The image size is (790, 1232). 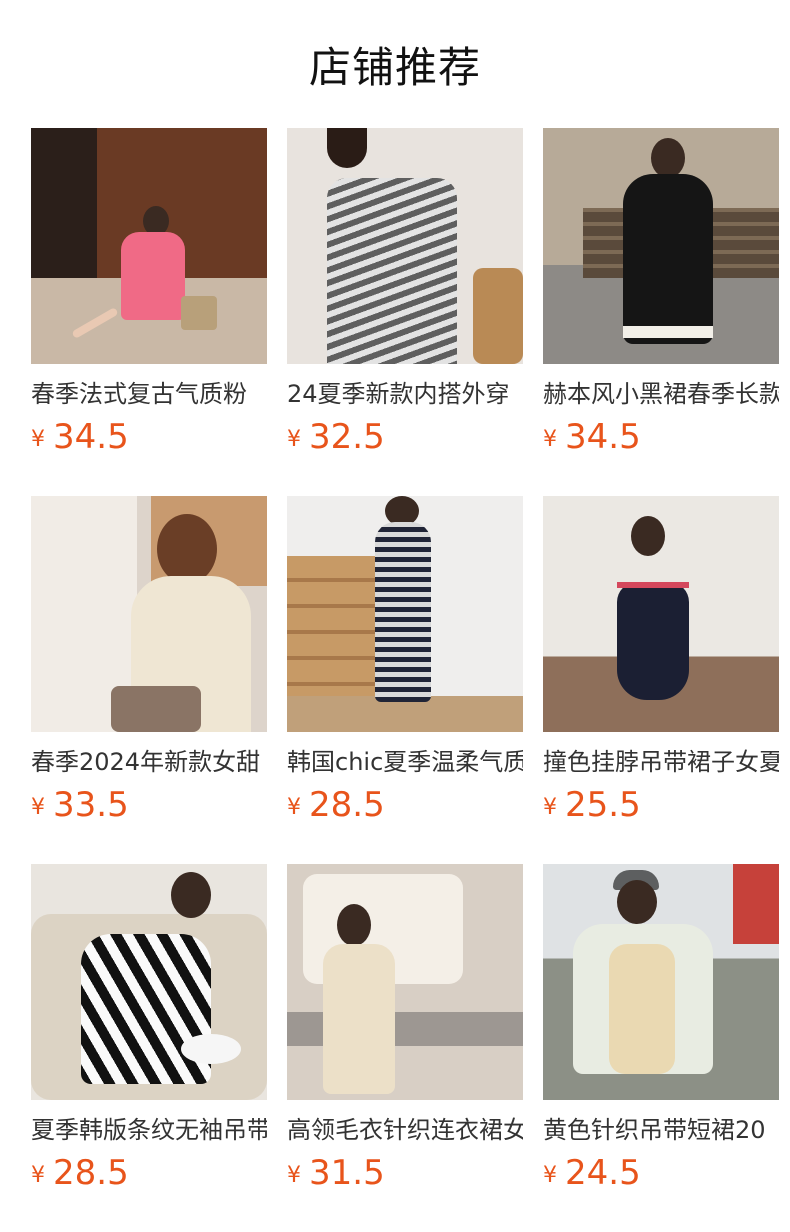 What do you see at coordinates (661, 805) in the screenshot?
I see `product-price: ¥ 25.5` at bounding box center [661, 805].